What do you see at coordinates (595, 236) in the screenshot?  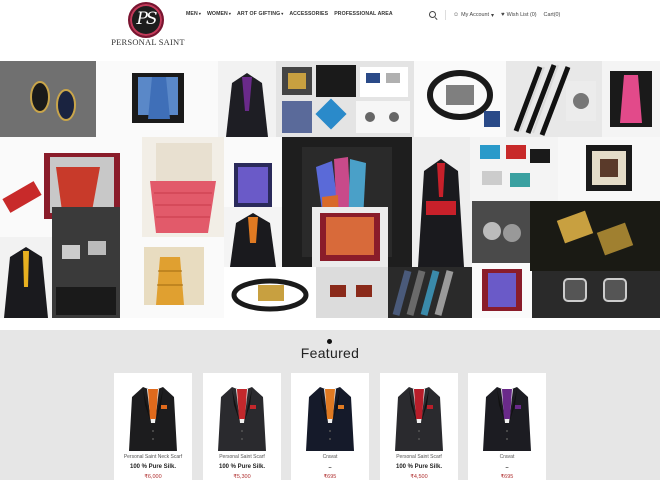 I see `banner-gold-cufflinks-tile` at bounding box center [595, 236].